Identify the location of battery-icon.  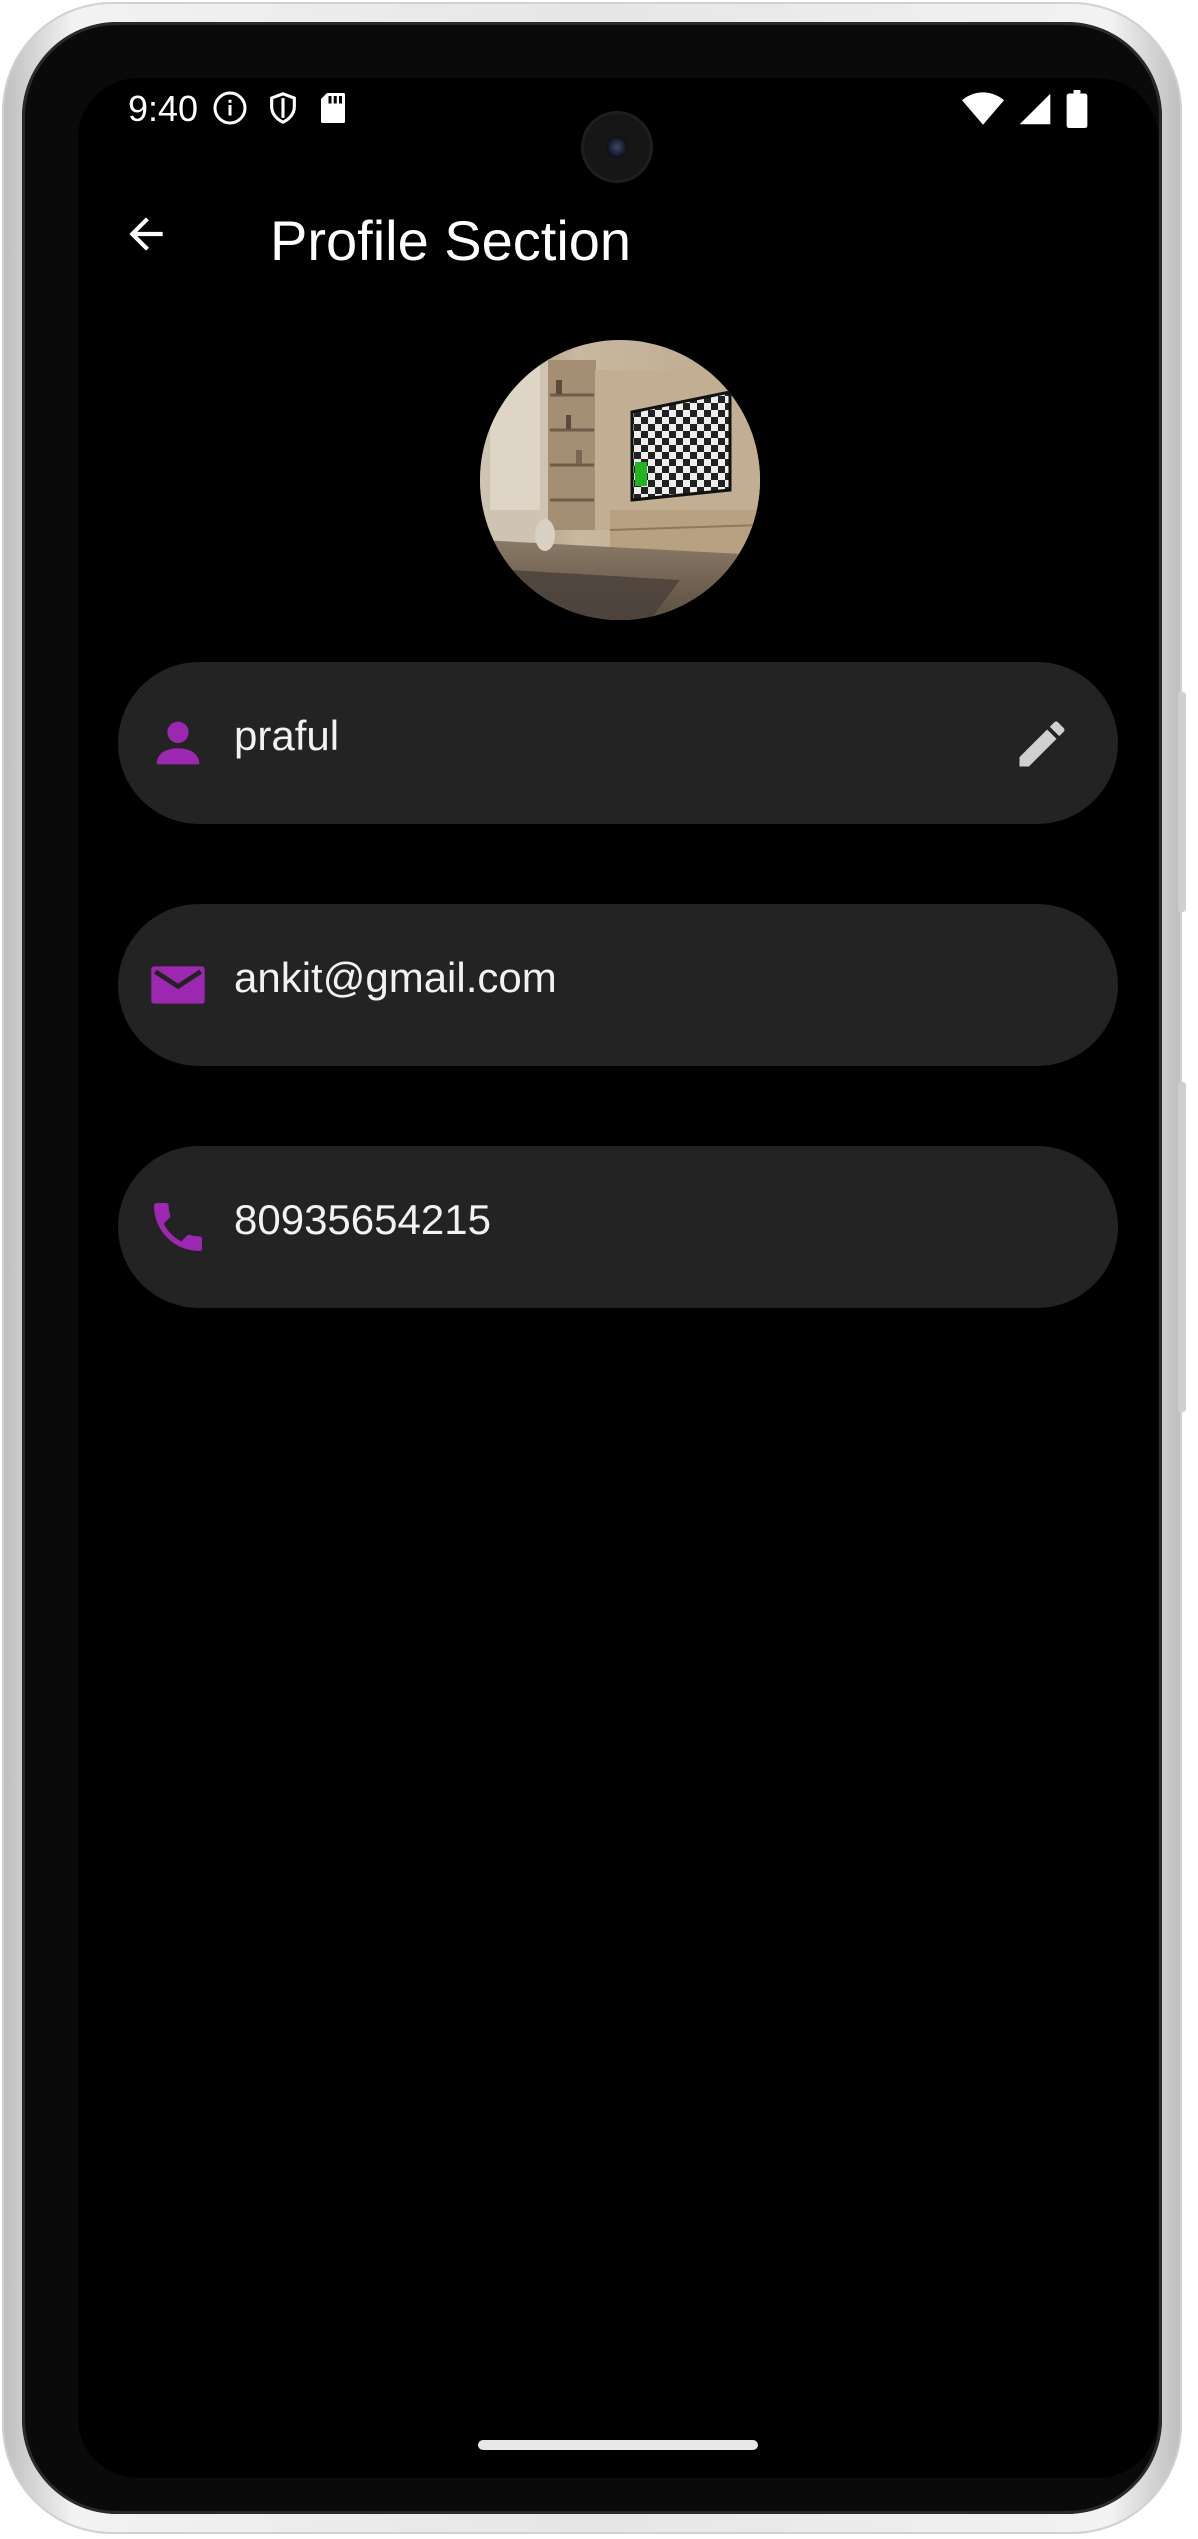
(1077, 111).